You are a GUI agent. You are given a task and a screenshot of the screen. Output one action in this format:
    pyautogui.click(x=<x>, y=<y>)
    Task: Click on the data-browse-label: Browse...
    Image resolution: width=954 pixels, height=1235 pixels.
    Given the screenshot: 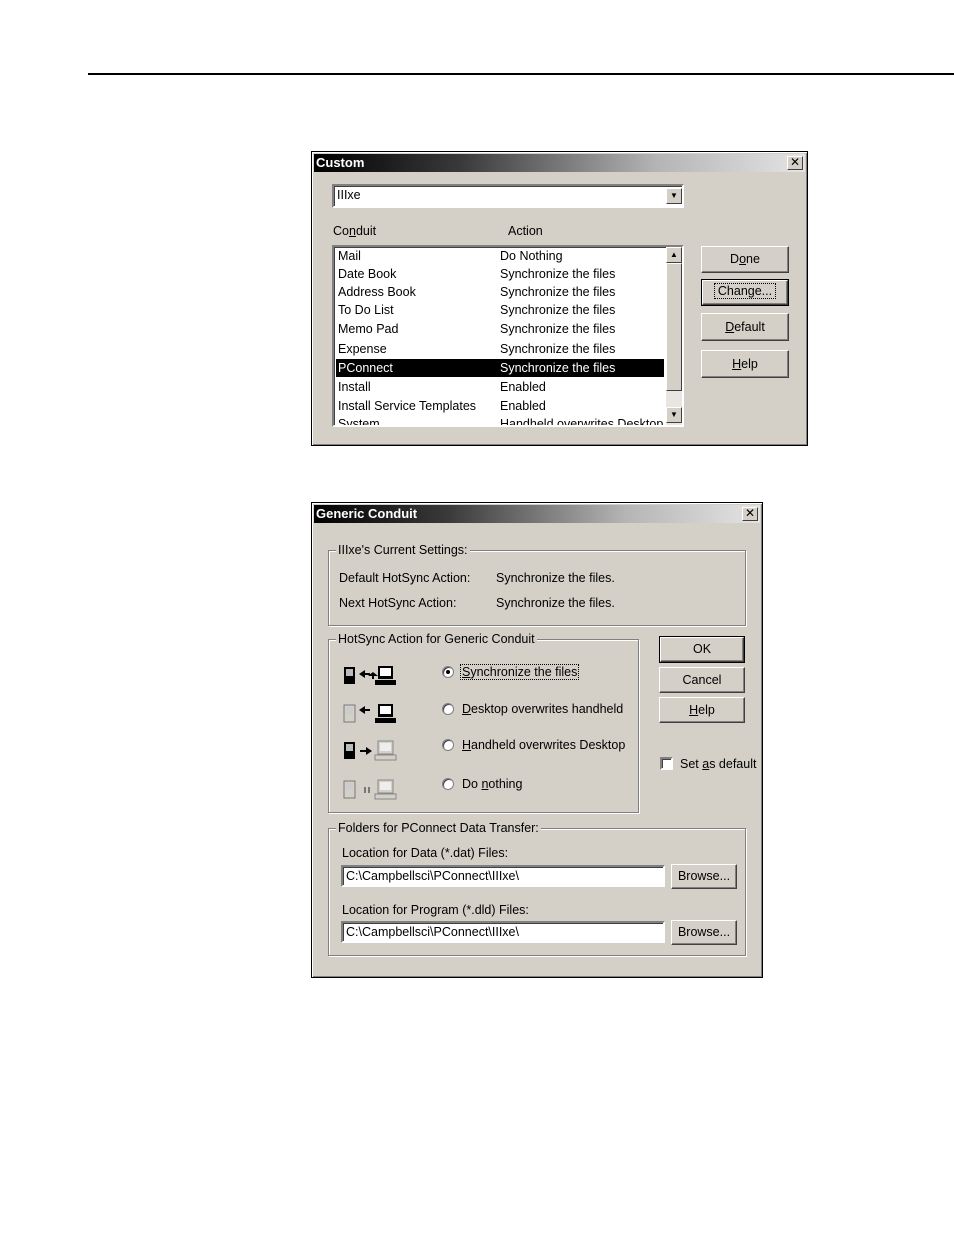 What is the action you would take?
    pyautogui.click(x=704, y=876)
    